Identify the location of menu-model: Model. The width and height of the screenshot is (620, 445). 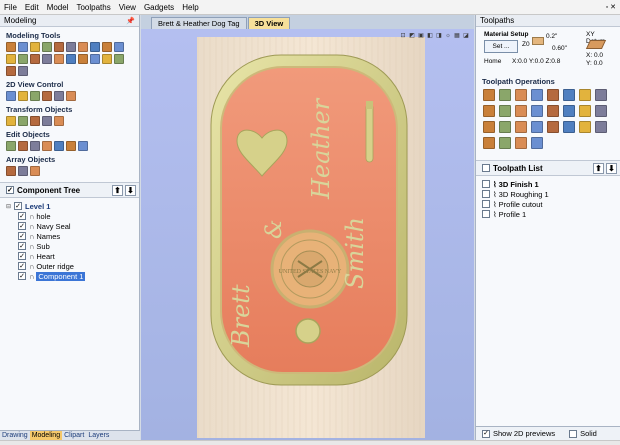
(58, 7).